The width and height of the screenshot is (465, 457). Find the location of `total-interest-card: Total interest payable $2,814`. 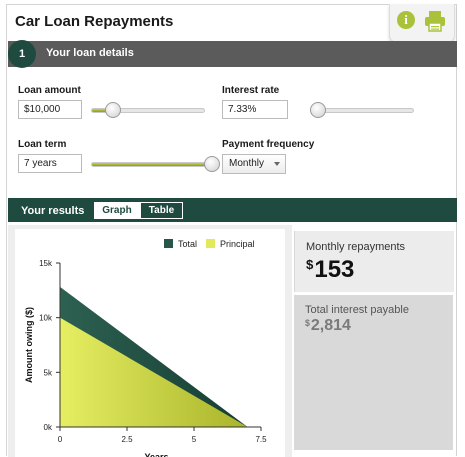

total-interest-card: Total interest payable $2,814 is located at coordinates (373, 372).